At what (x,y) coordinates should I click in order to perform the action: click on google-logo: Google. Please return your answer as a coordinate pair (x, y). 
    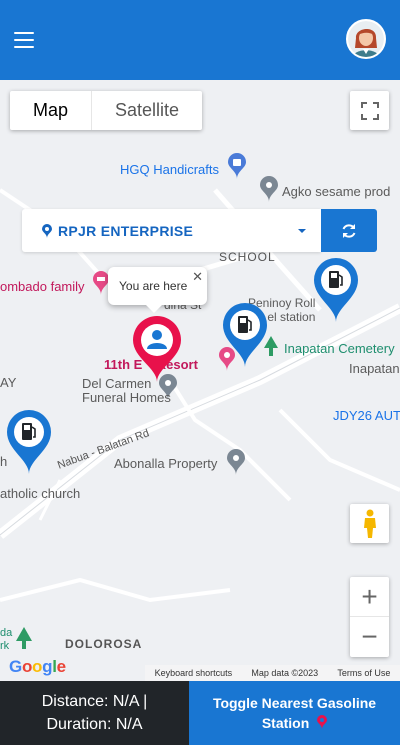
    Looking at the image, I should click on (37, 666).